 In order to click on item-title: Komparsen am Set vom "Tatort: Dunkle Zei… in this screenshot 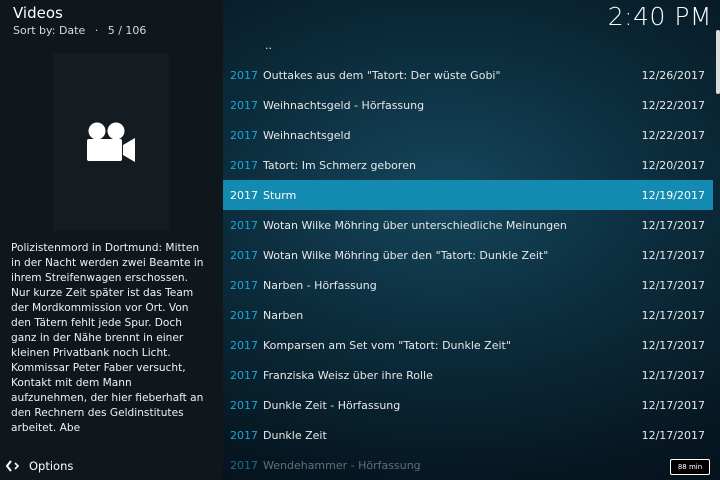, I will do `click(387, 345)`.